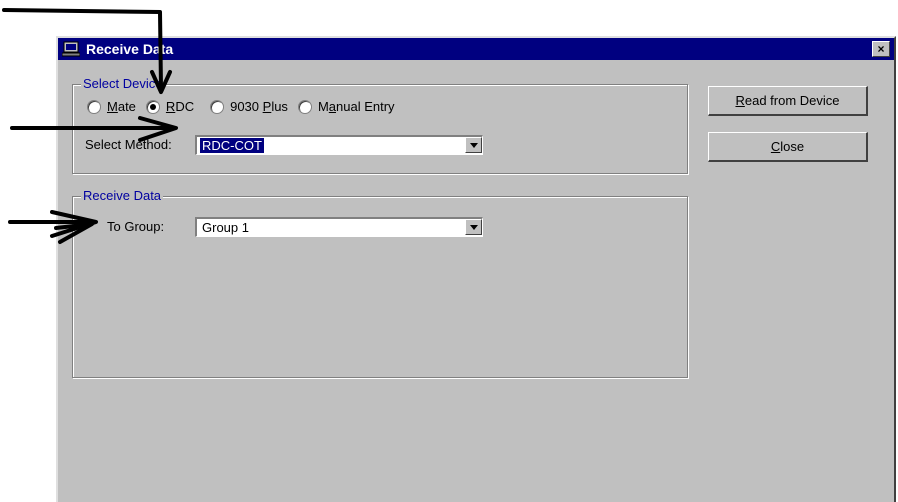 Image resolution: width=898 pixels, height=502 pixels. Describe the element at coordinates (788, 147) in the screenshot. I see `close-button: Close` at that location.